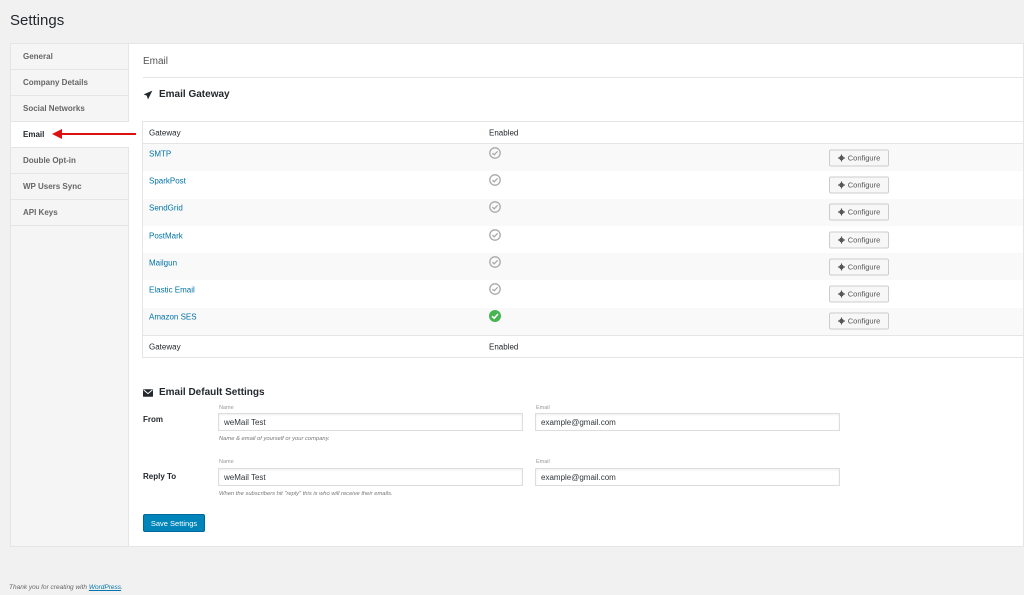  What do you see at coordinates (49, 587) in the screenshot?
I see `footer-text: Thank you for creating with` at bounding box center [49, 587].